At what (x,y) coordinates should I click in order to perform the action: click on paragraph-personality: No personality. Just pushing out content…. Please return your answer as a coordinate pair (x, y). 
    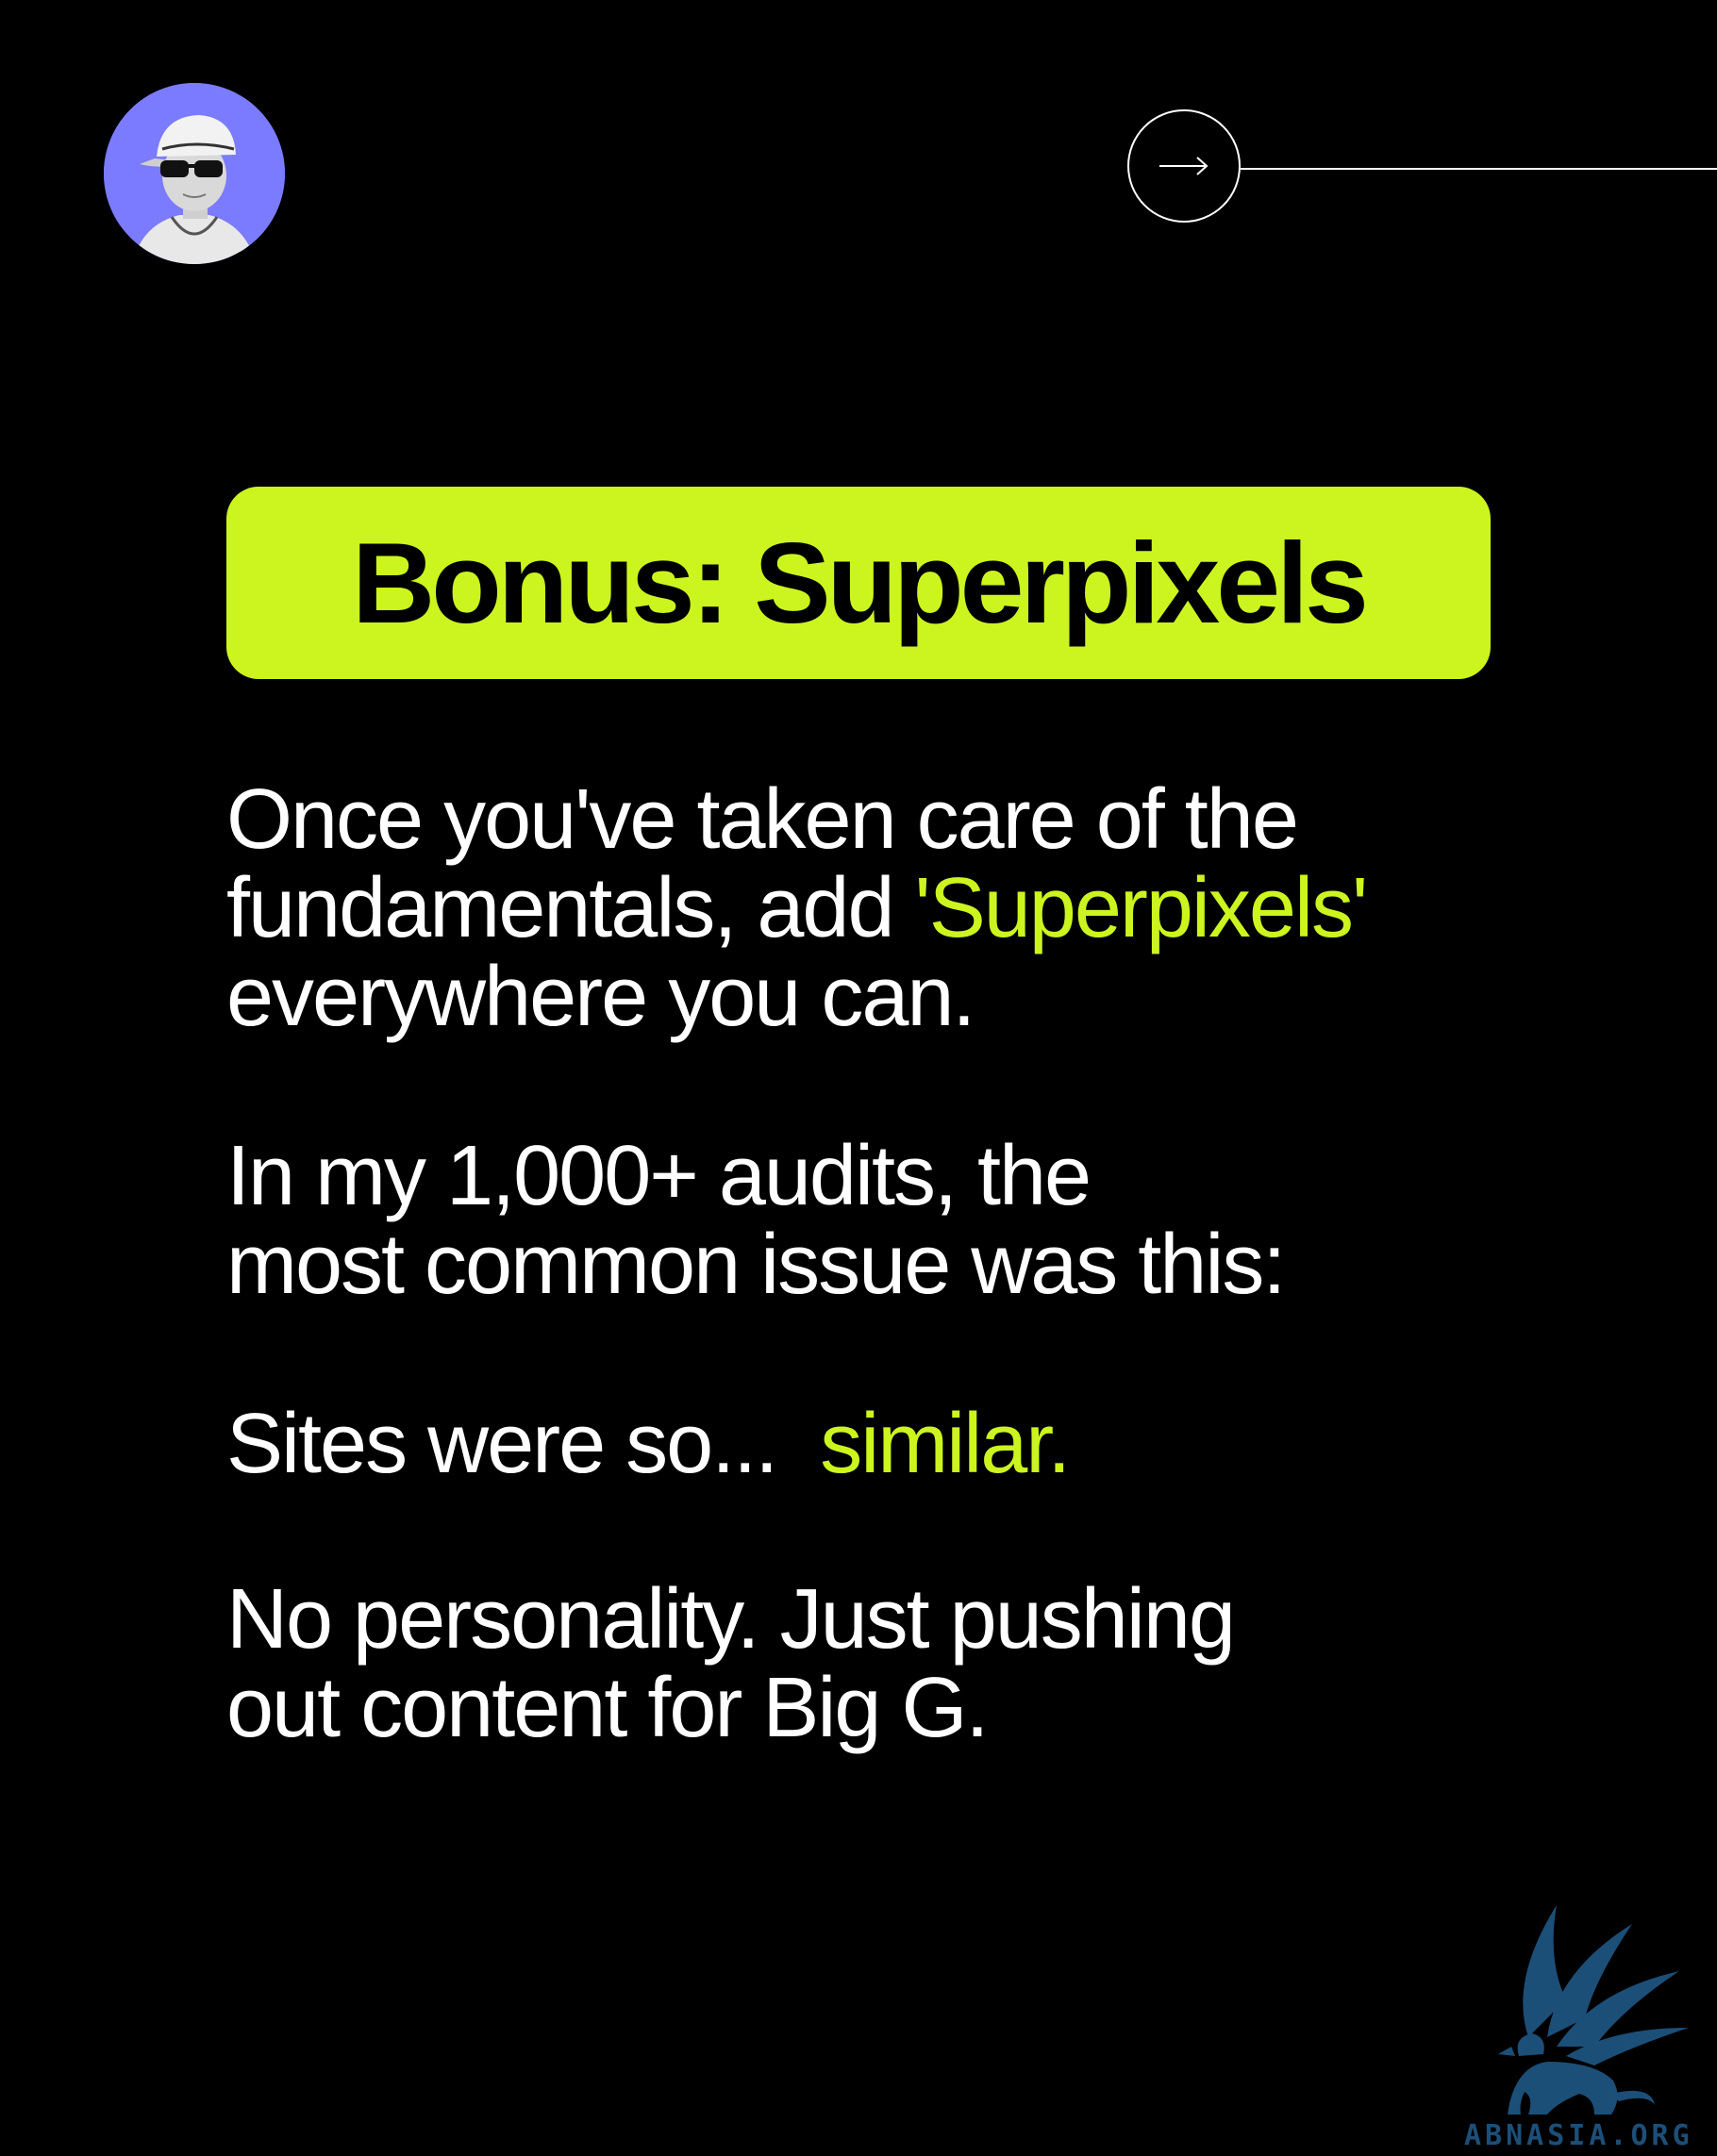
    Looking at the image, I should click on (877, 1663).